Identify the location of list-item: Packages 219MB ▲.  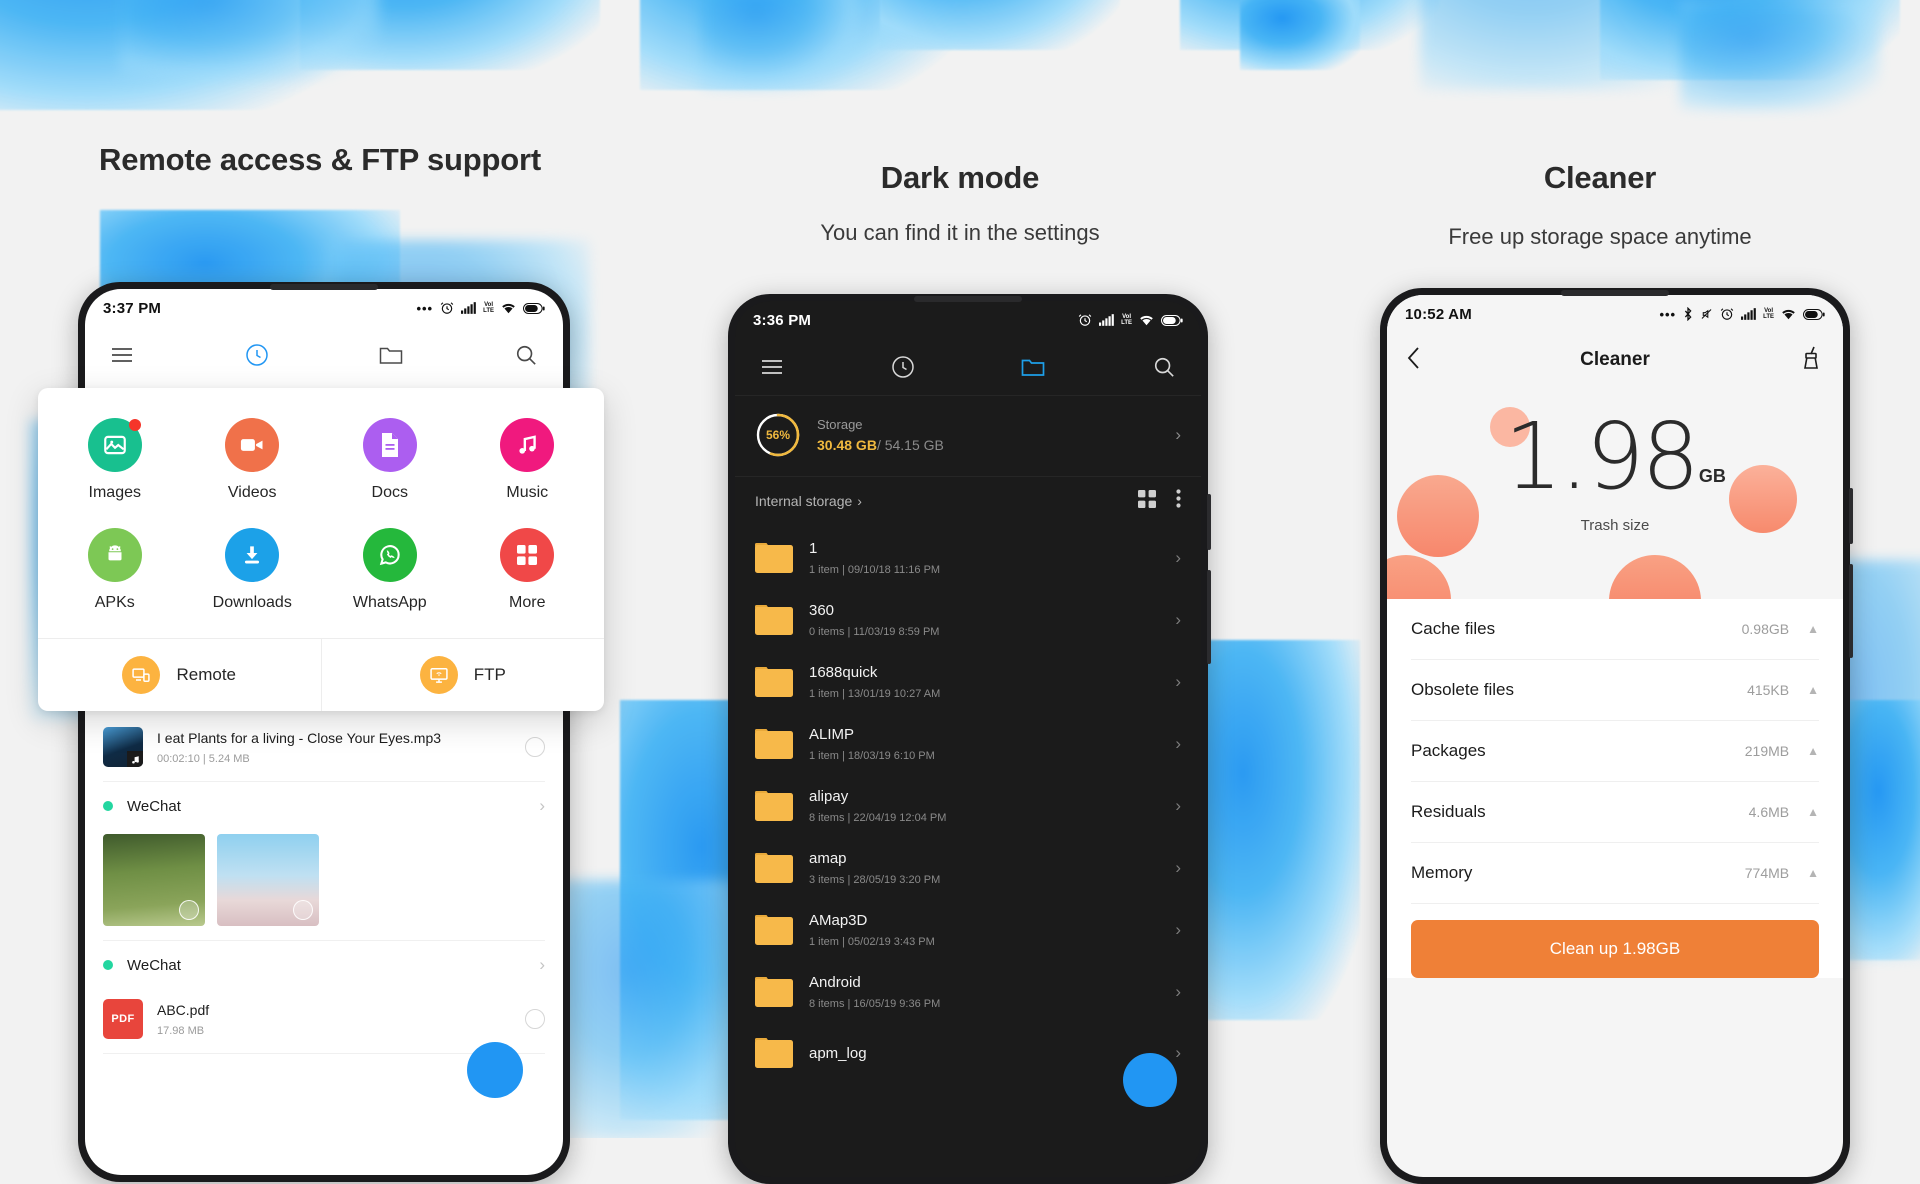
(1615, 751).